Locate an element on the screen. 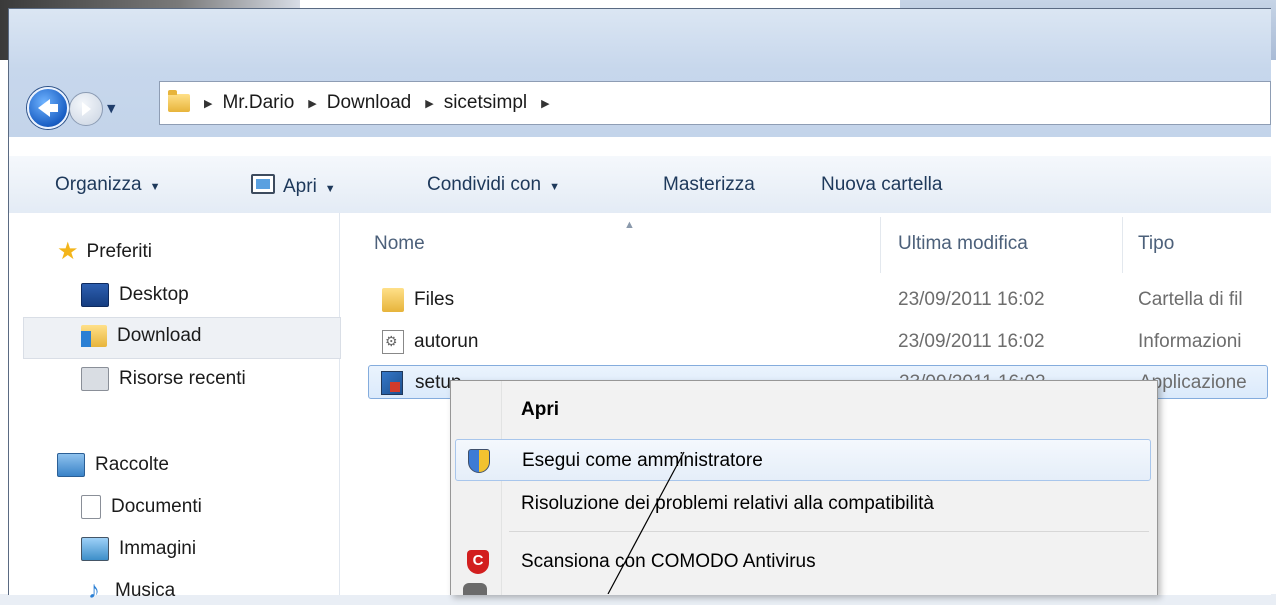  nav-label: Risorse recenti is located at coordinates (182, 378).